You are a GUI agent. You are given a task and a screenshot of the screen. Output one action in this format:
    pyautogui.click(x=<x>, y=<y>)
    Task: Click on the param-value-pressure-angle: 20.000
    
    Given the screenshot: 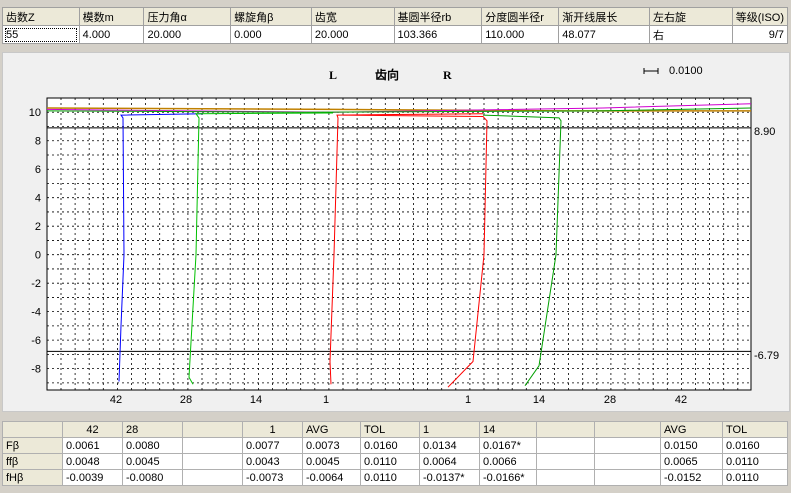 What is the action you would take?
    pyautogui.click(x=187, y=34)
    